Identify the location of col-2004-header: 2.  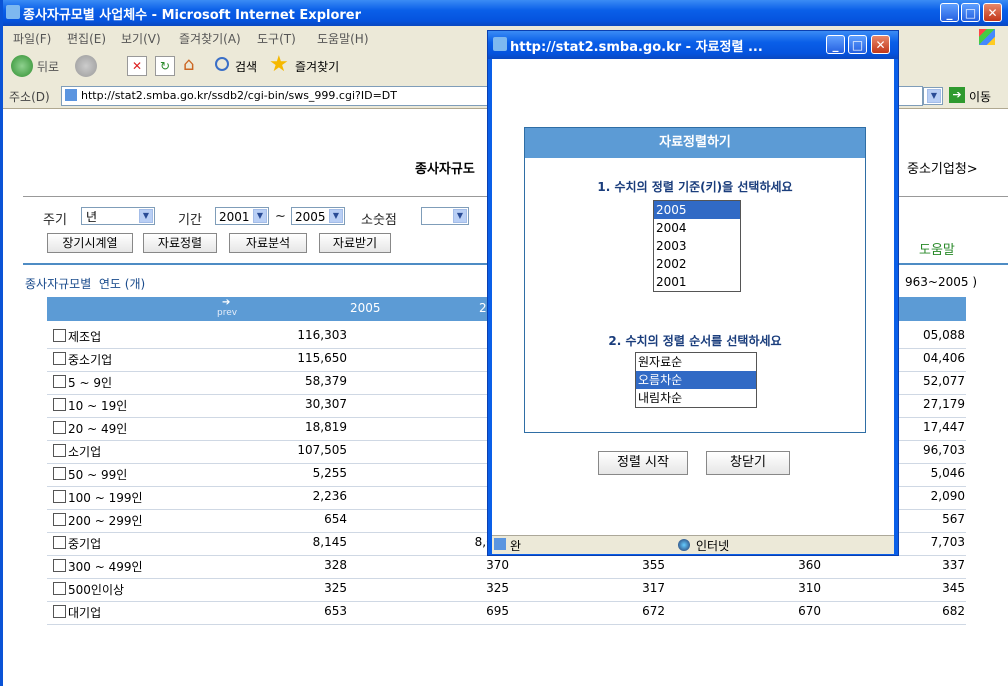
(483, 308).